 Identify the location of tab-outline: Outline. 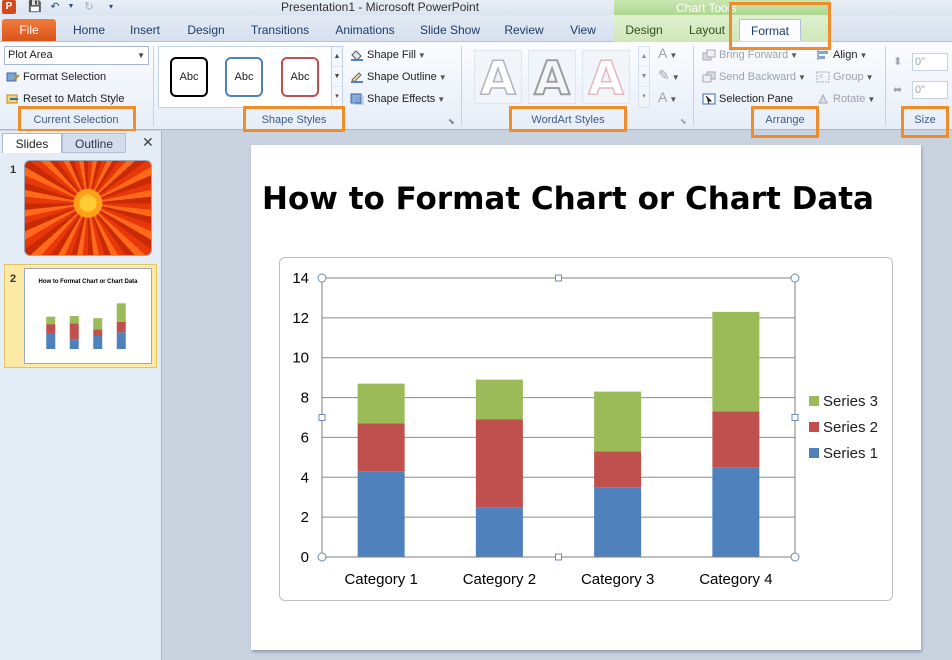
(94, 143).